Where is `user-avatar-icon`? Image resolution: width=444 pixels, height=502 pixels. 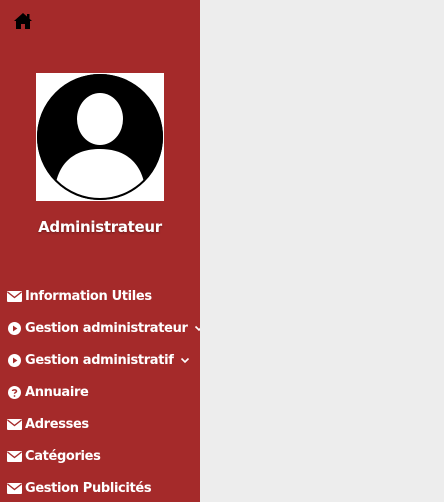
user-avatar-icon is located at coordinates (100, 137).